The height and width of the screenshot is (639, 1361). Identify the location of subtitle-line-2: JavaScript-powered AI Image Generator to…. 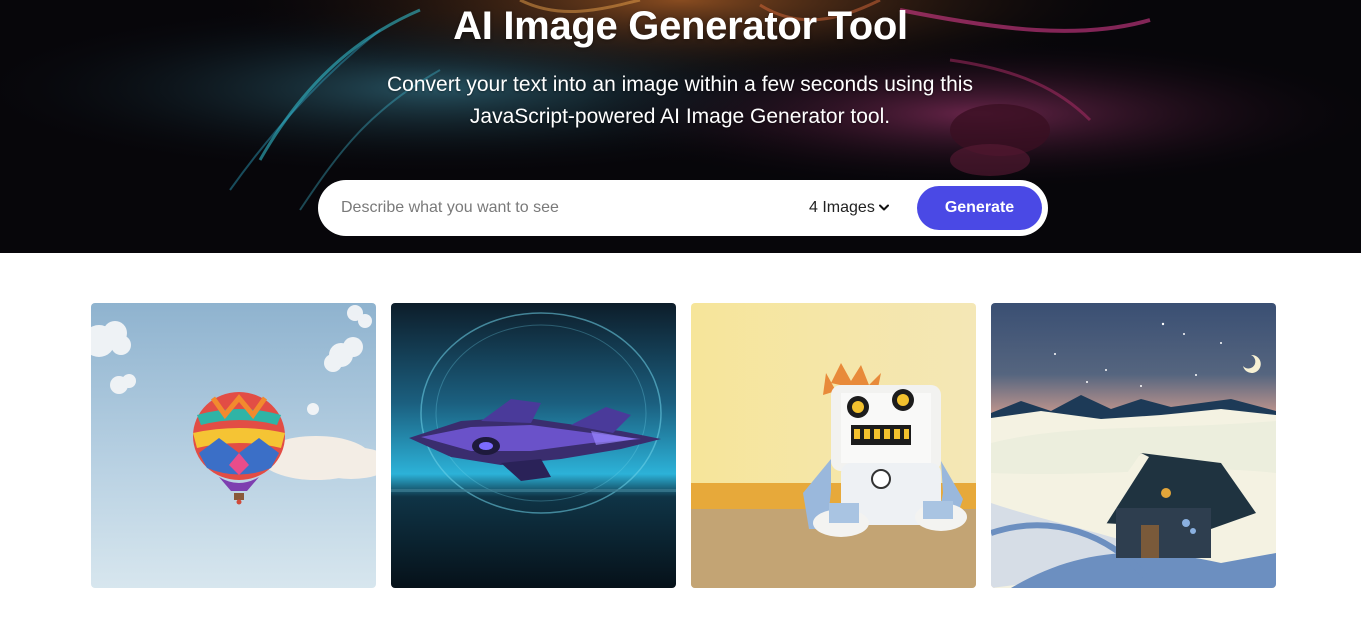
(680, 116).